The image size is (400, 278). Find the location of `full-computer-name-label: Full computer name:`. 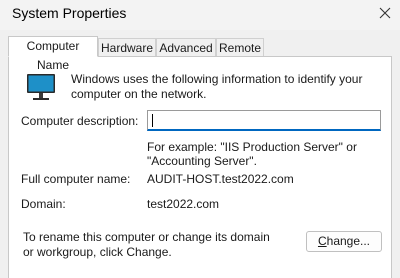

full-computer-name-label: Full computer name: is located at coordinates (76, 179).